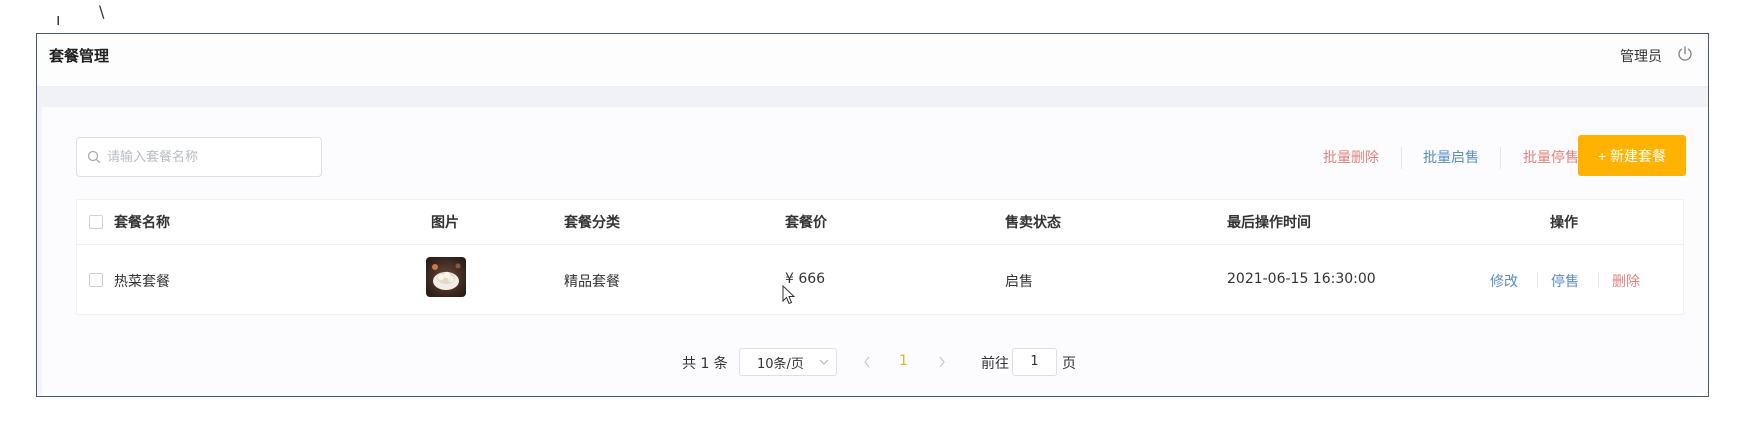  I want to click on col-price: 套餐价, so click(806, 223).